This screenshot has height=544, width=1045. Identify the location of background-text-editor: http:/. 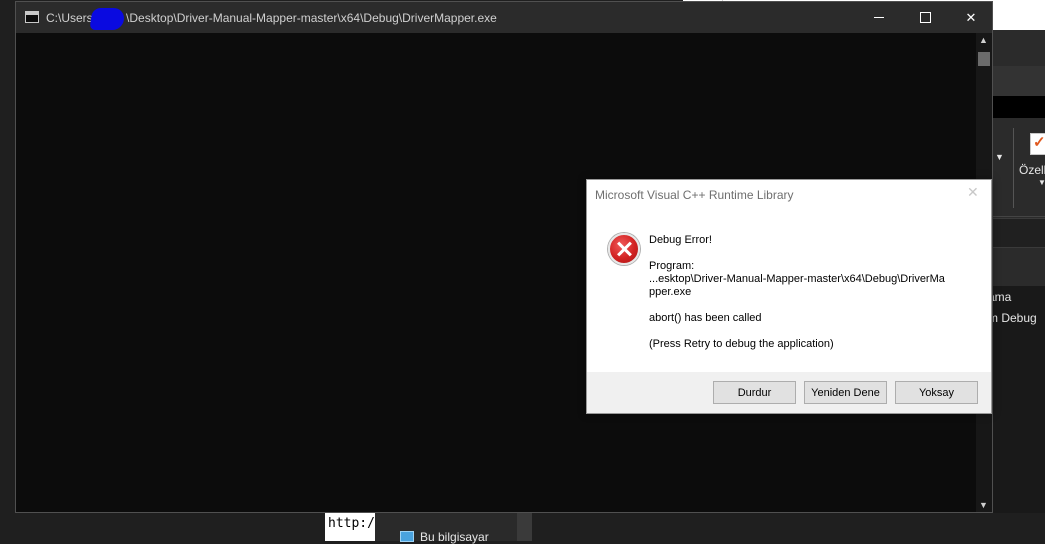
(350, 527).